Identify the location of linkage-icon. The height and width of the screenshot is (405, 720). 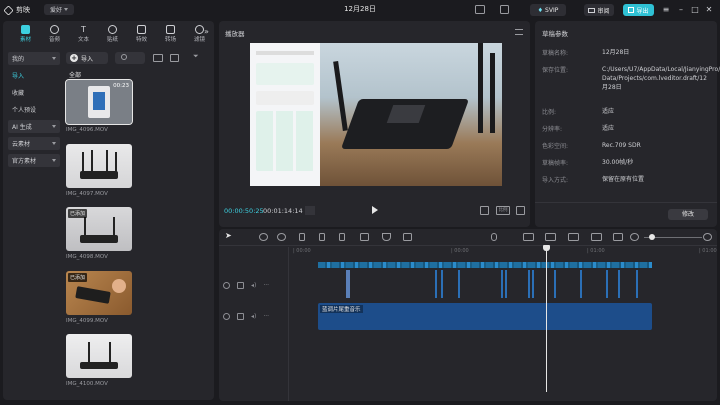
(573, 237).